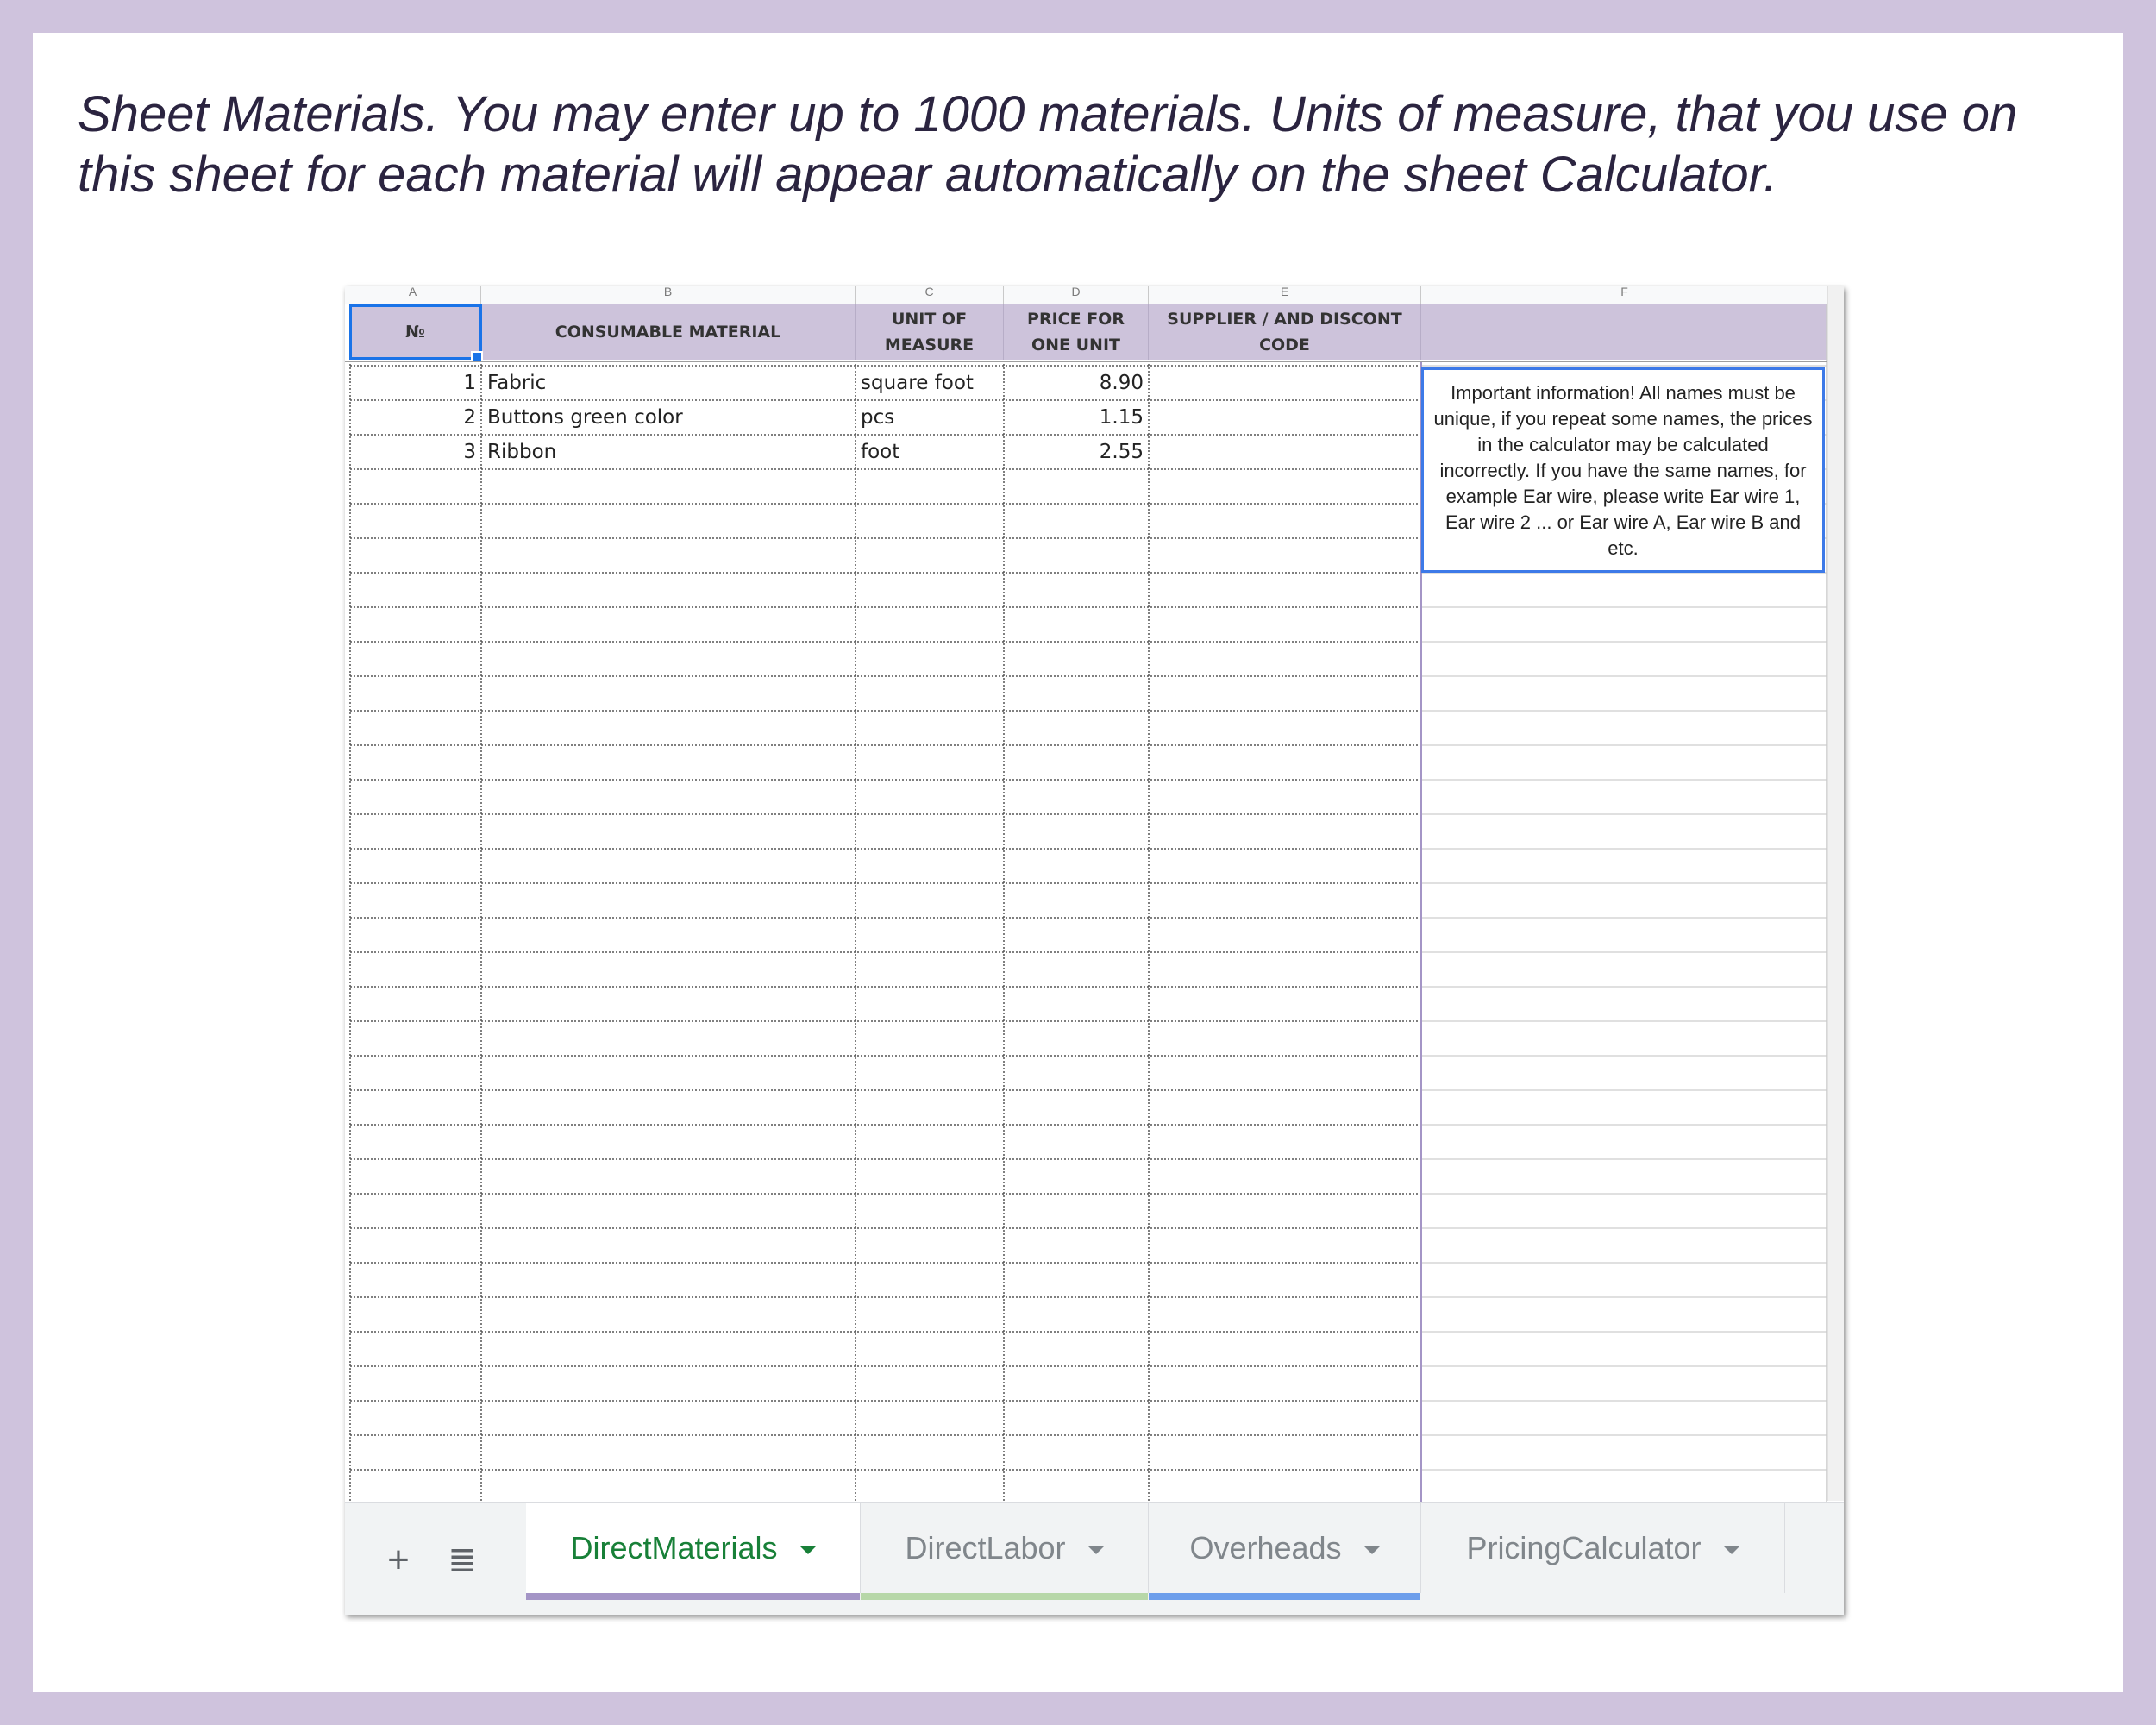 The width and height of the screenshot is (2156, 1725). Describe the element at coordinates (930, 417) in the screenshot. I see `cell-unit-2: pcs` at that location.